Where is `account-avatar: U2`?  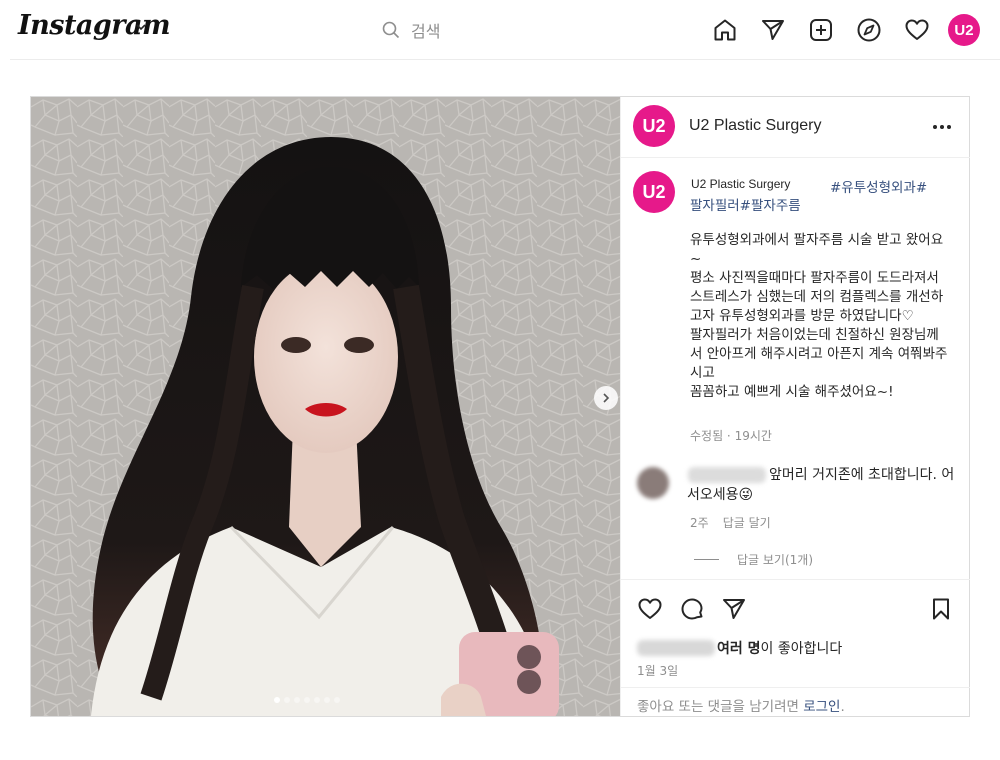 account-avatar: U2 is located at coordinates (654, 126).